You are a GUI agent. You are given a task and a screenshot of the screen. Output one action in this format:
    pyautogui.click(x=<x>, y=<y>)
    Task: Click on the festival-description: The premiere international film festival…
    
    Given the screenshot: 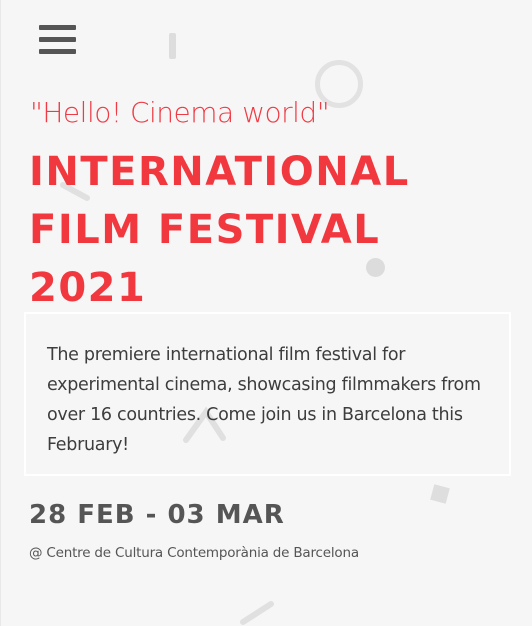 What is the action you would take?
    pyautogui.click(x=264, y=400)
    